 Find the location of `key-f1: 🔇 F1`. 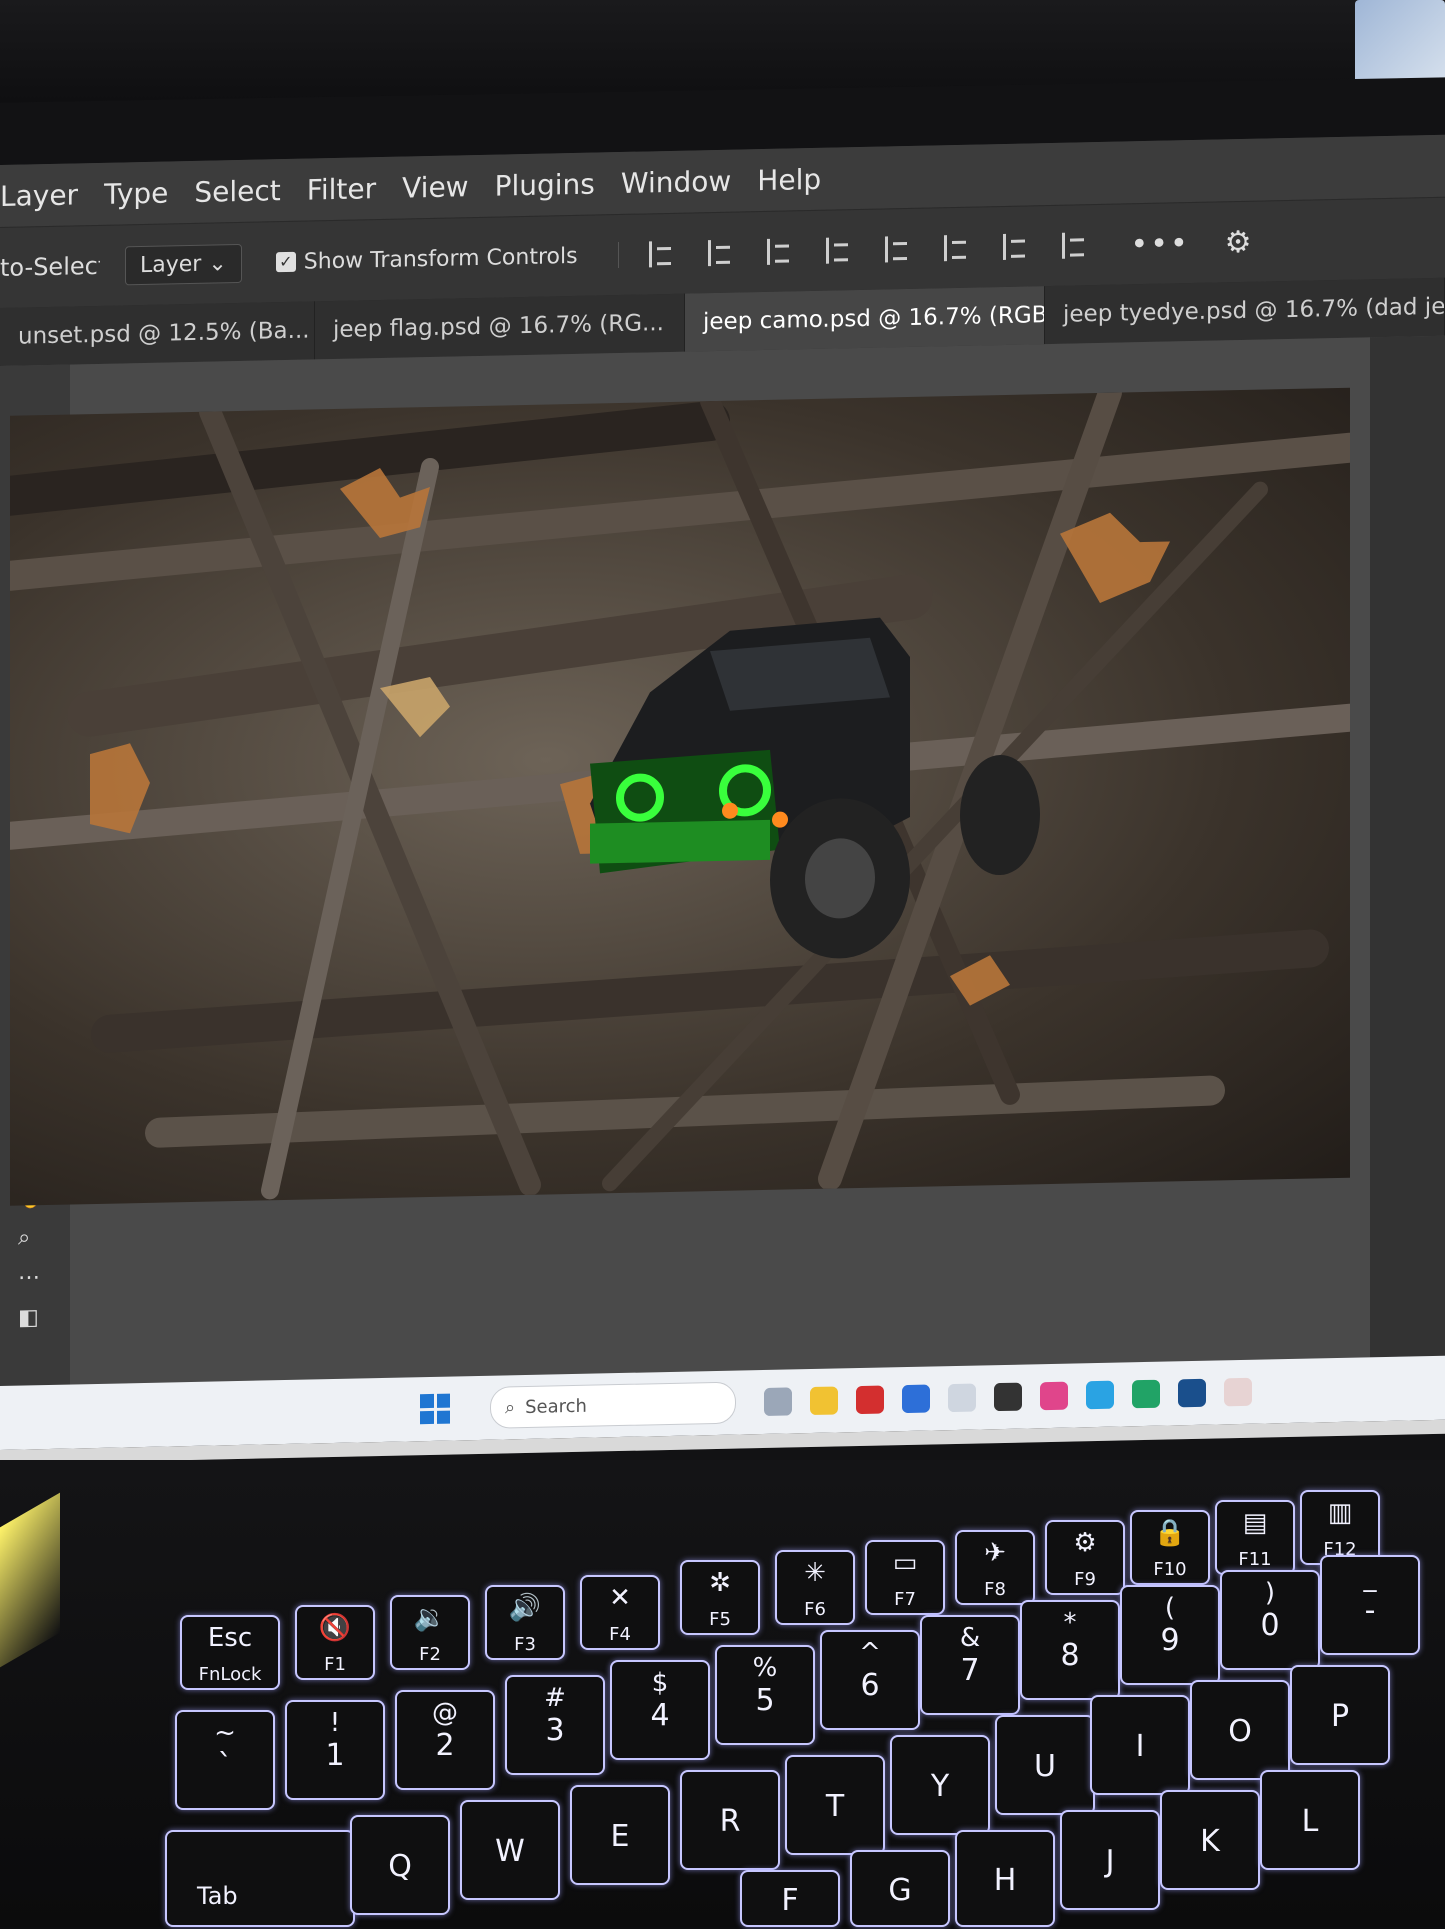

key-f1: 🔇 F1 is located at coordinates (335, 1642).